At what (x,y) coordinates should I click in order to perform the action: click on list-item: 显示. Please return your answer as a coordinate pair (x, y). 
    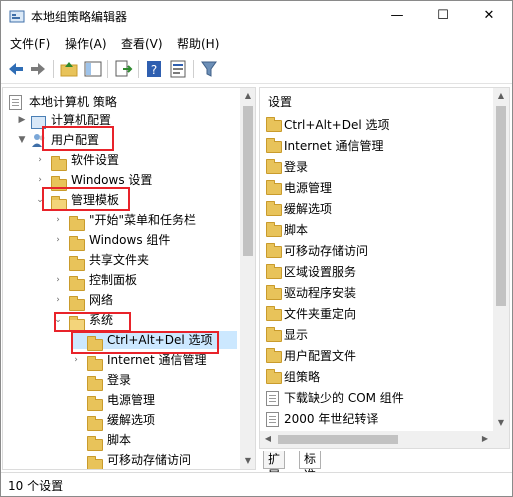
    Looking at the image, I should click on (287, 335).